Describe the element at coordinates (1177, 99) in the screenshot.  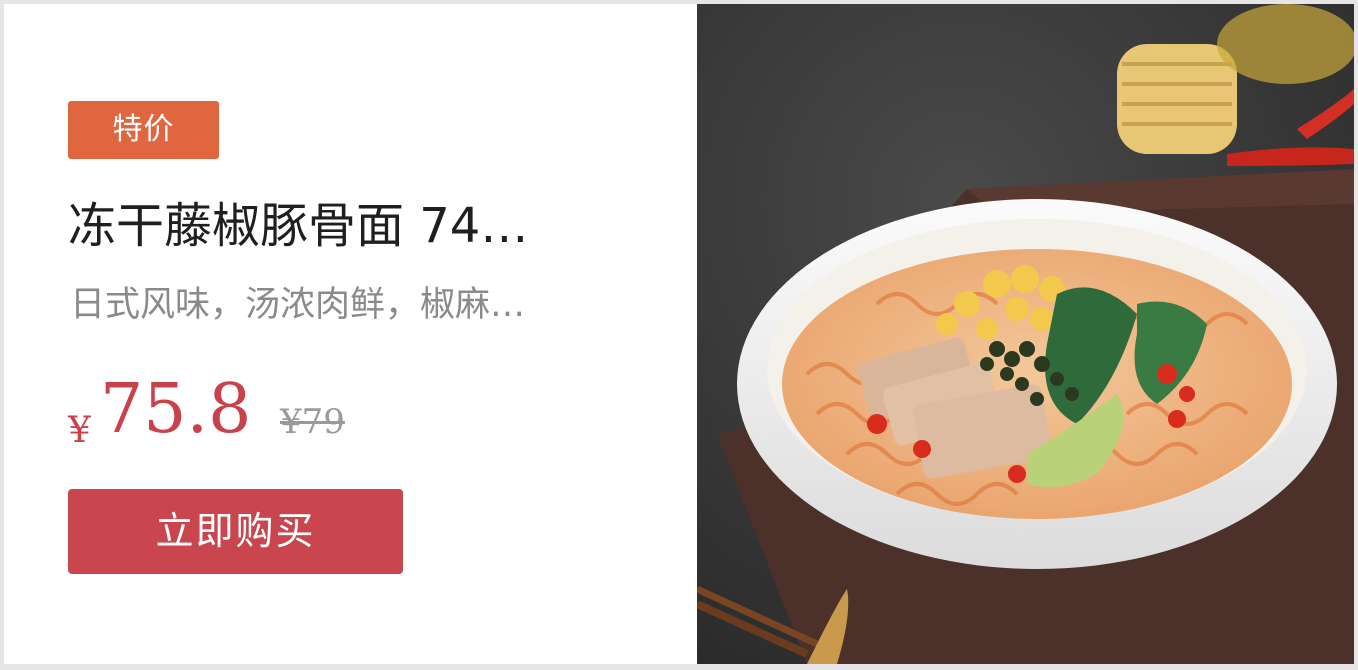
I see `corn-garnish` at that location.